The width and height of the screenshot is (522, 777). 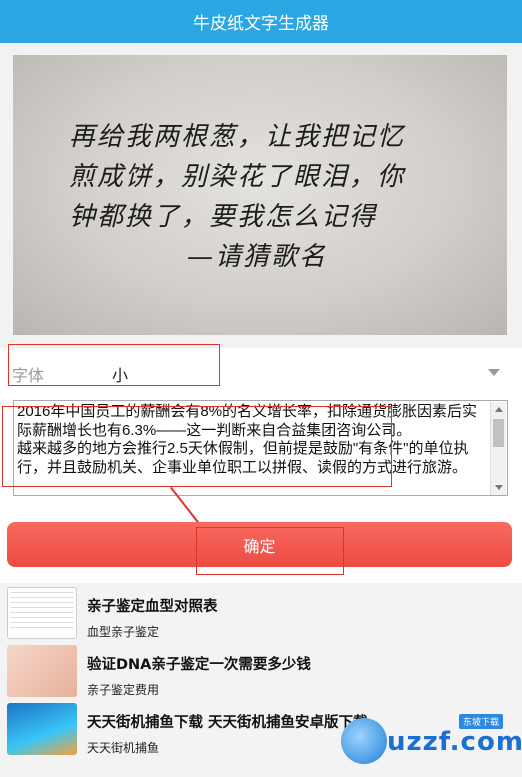 What do you see at coordinates (123, 689) in the screenshot?
I see `list-item-tag: 亲子鉴定费用` at bounding box center [123, 689].